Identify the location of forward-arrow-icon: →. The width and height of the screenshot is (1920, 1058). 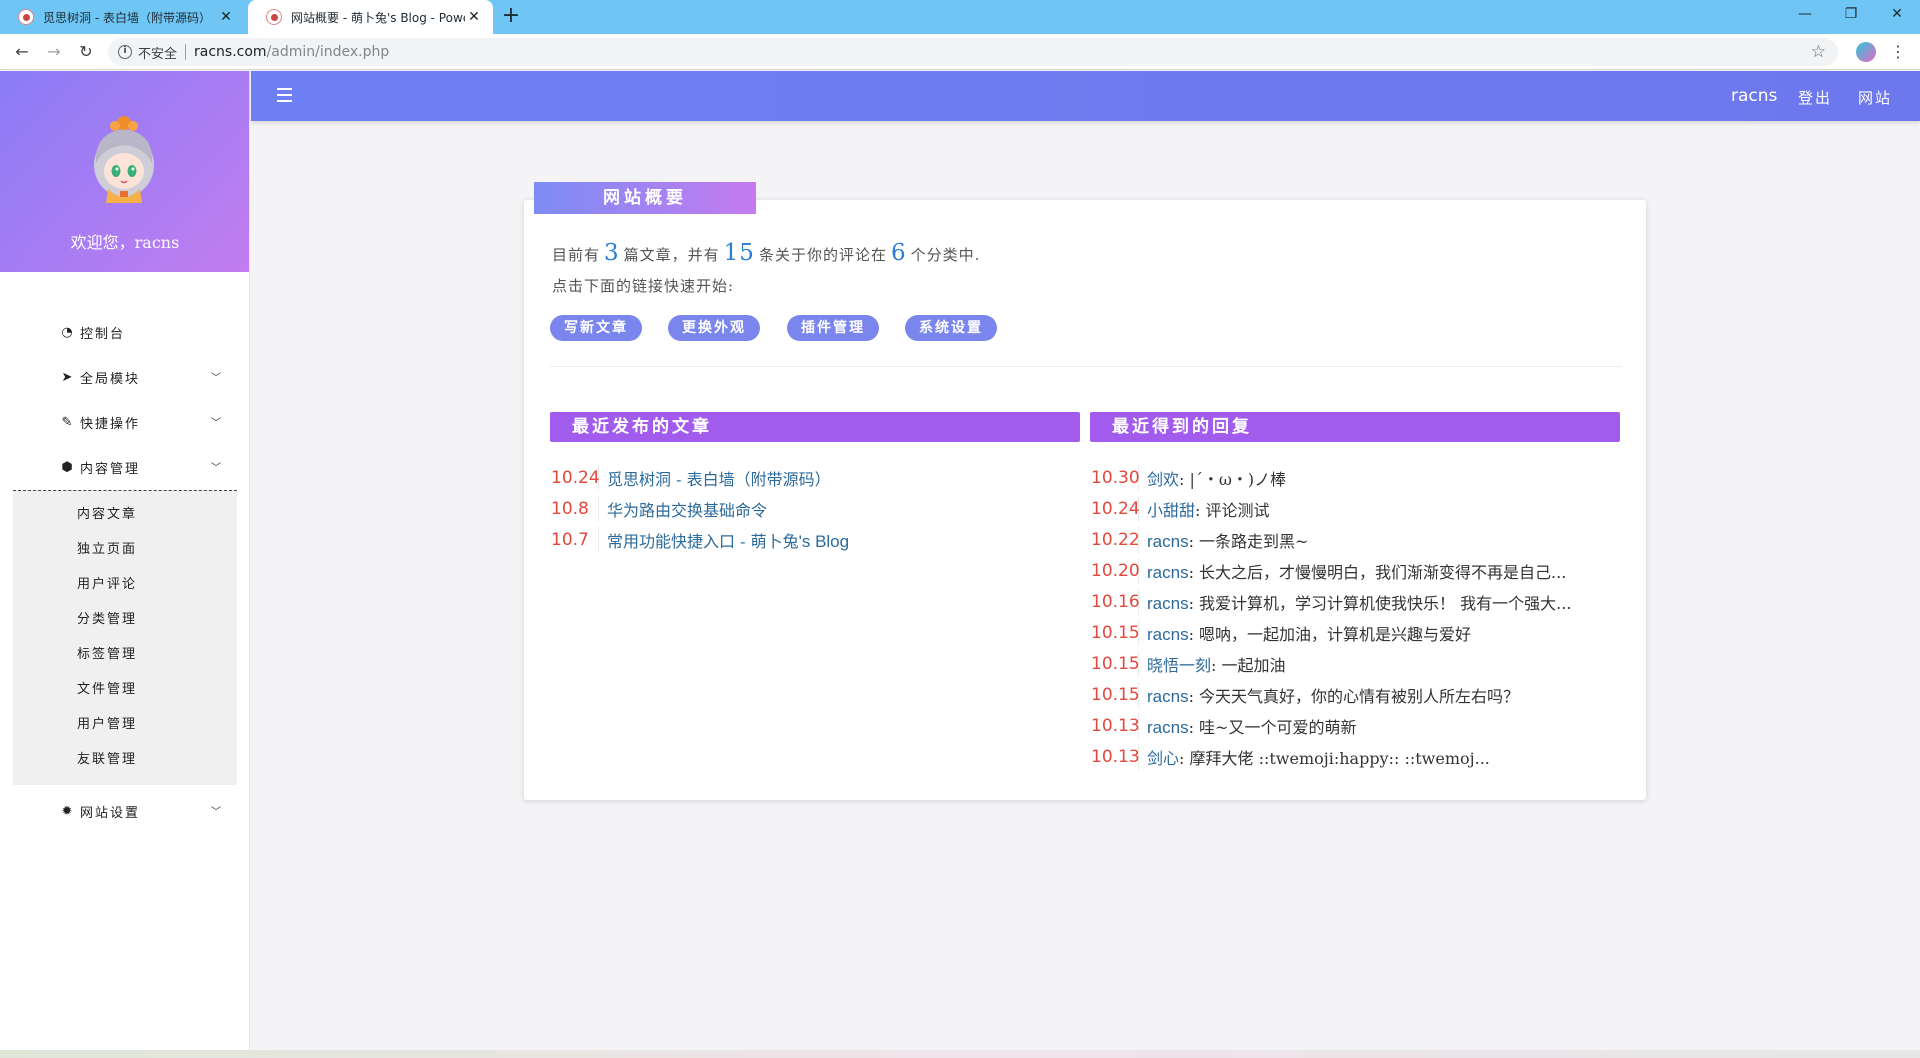
(54, 52).